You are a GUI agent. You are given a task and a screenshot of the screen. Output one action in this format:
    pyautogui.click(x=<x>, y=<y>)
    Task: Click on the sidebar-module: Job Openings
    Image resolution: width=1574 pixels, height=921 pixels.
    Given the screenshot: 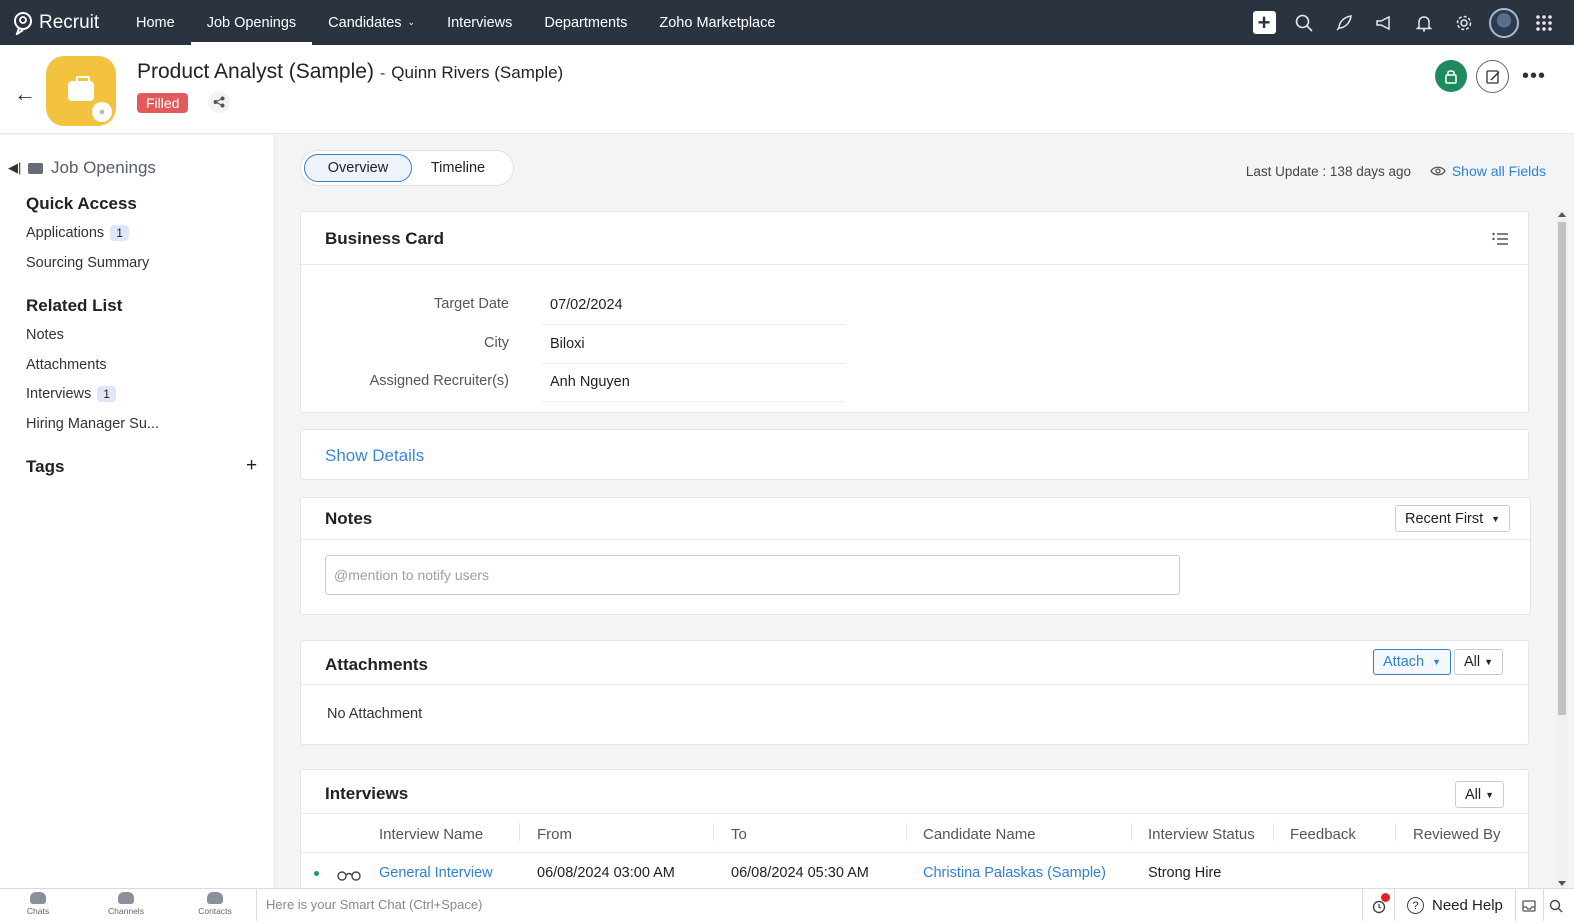 What is the action you would take?
    pyautogui.click(x=92, y=168)
    